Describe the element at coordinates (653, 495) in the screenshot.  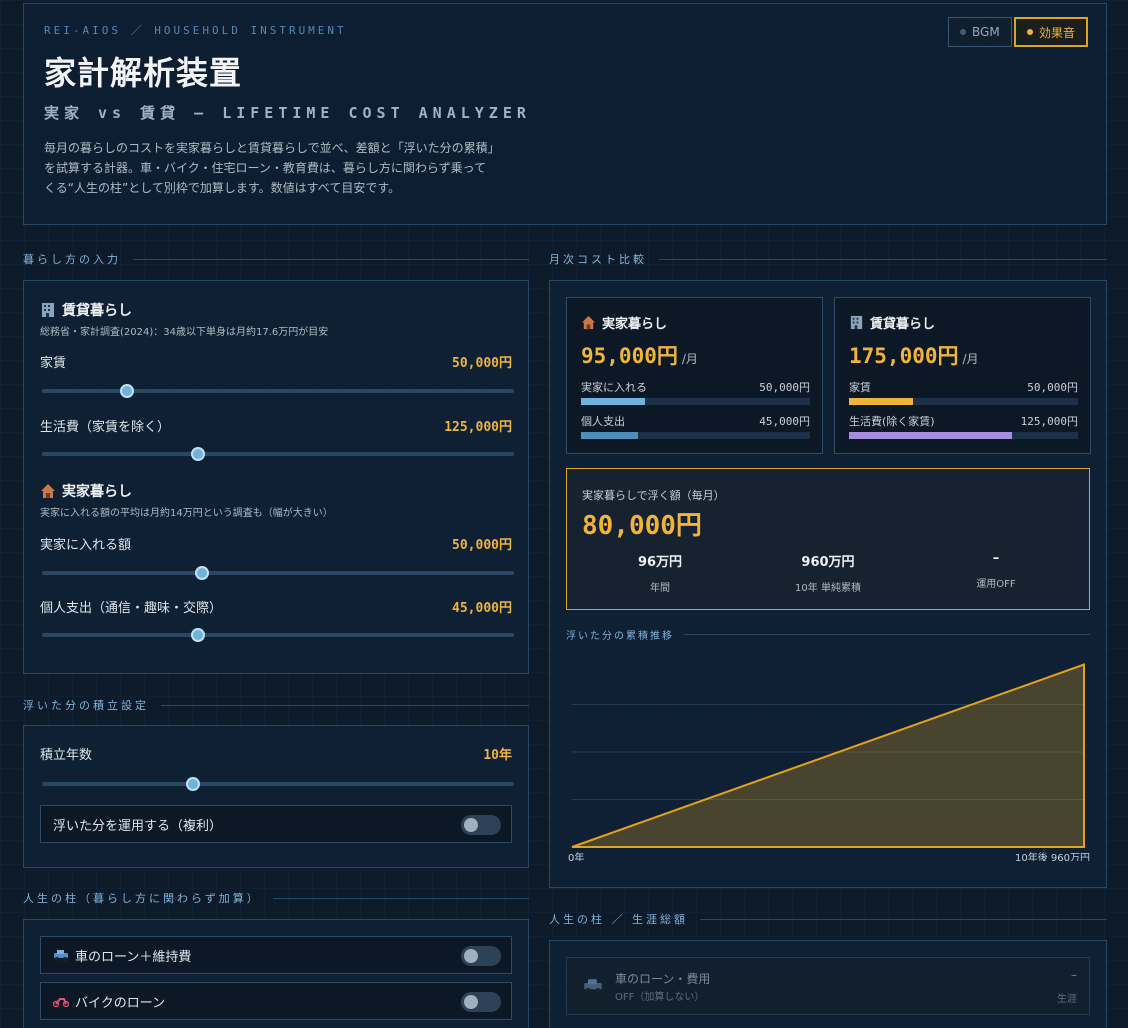
I see `saving-label: 実家暮らしで浮く額（毎月）` at that location.